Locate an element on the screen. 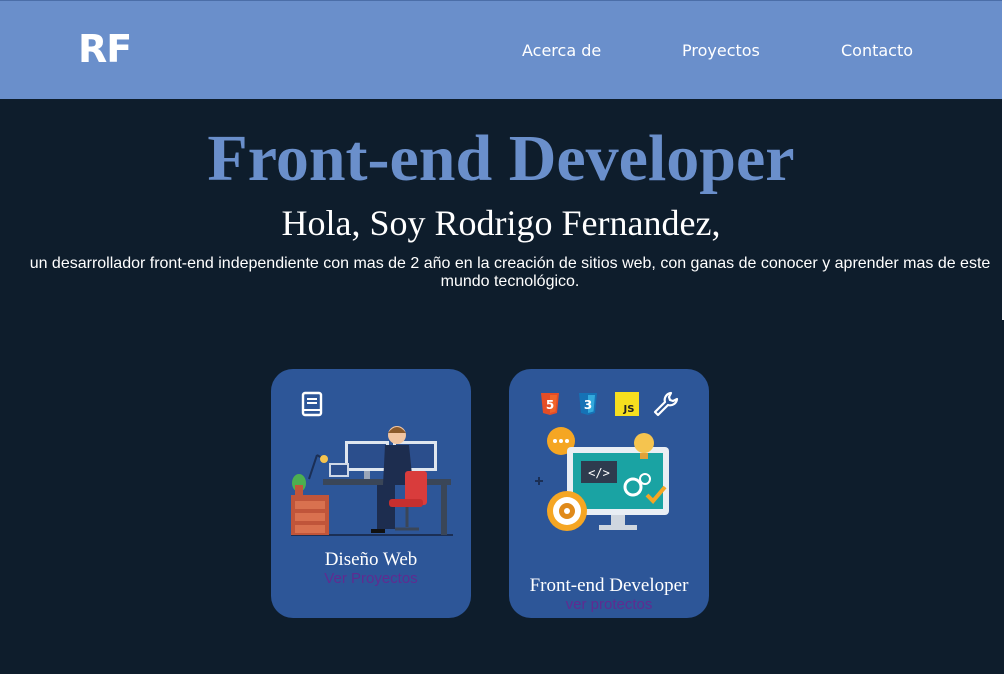 This screenshot has height=674, width=1004. coding-monitor-illustration: </> is located at coordinates (602, 479).